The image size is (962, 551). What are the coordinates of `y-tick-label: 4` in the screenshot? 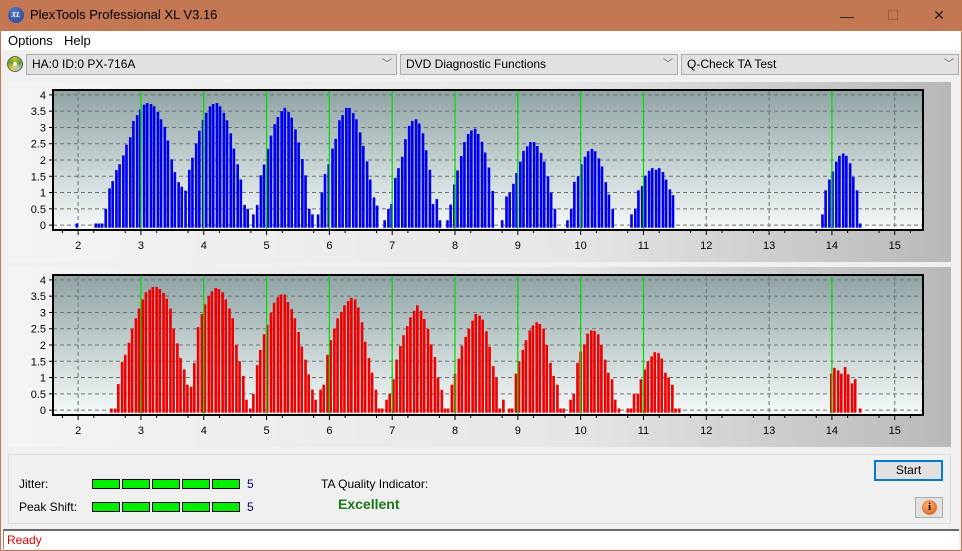 It's located at (43, 96).